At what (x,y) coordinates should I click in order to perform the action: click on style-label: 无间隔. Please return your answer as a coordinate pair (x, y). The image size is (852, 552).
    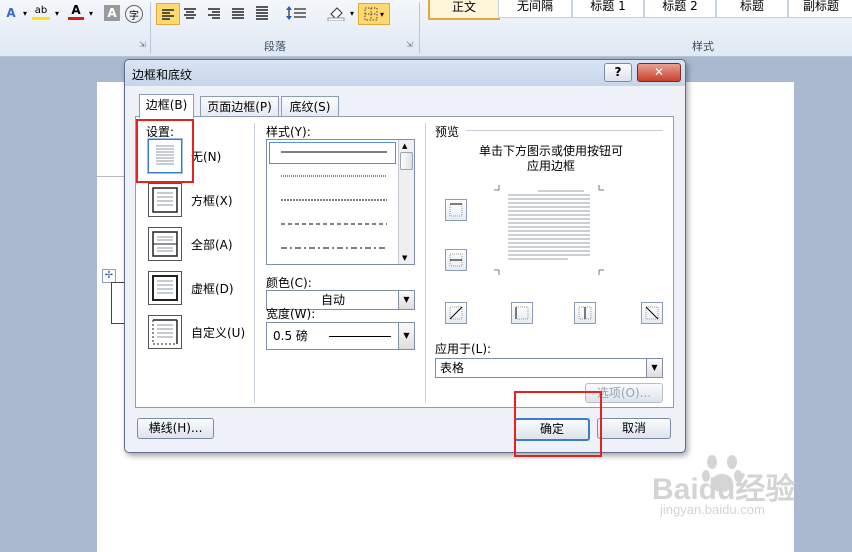
    Looking at the image, I should click on (534, 6).